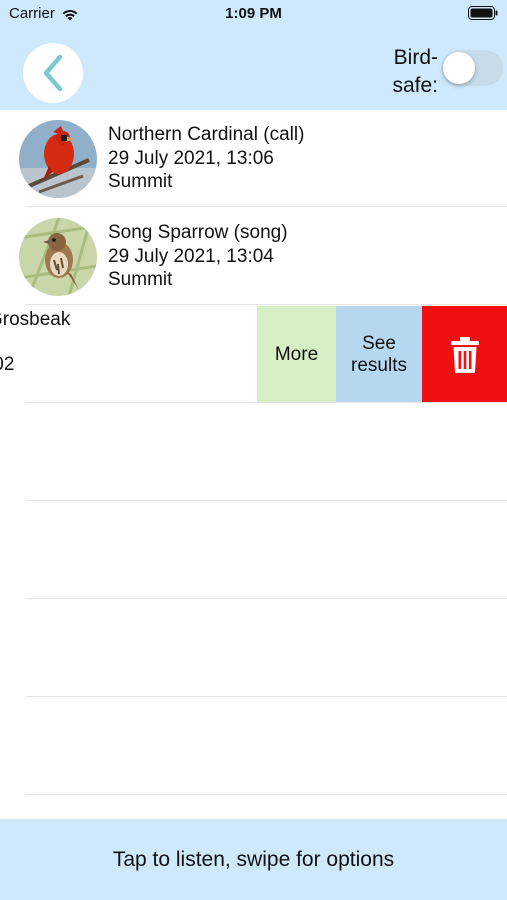 Image resolution: width=507 pixels, height=900 pixels. What do you see at coordinates (379, 365) in the screenshot?
I see `see-results-line2: results` at bounding box center [379, 365].